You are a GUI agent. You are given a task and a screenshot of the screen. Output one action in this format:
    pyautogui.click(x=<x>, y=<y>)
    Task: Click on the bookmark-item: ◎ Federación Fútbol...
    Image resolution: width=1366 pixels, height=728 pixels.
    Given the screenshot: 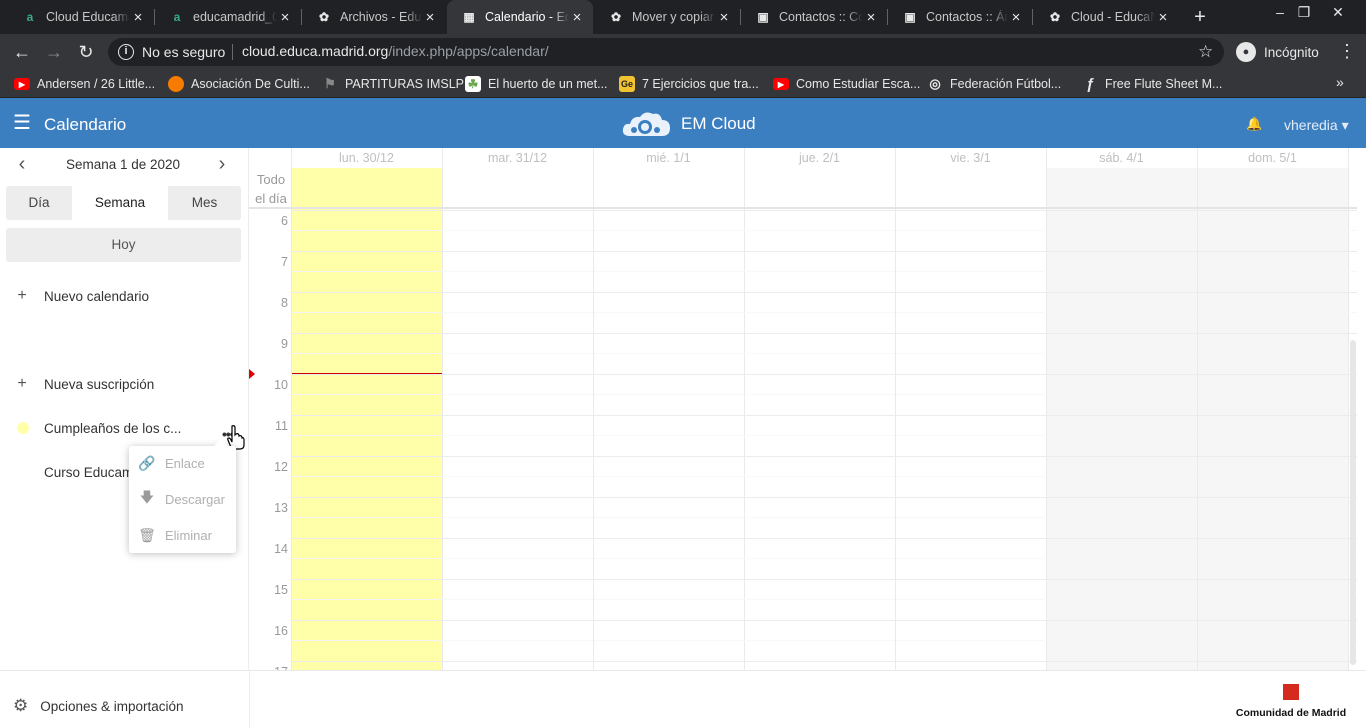 What is the action you would take?
    pyautogui.click(x=994, y=84)
    